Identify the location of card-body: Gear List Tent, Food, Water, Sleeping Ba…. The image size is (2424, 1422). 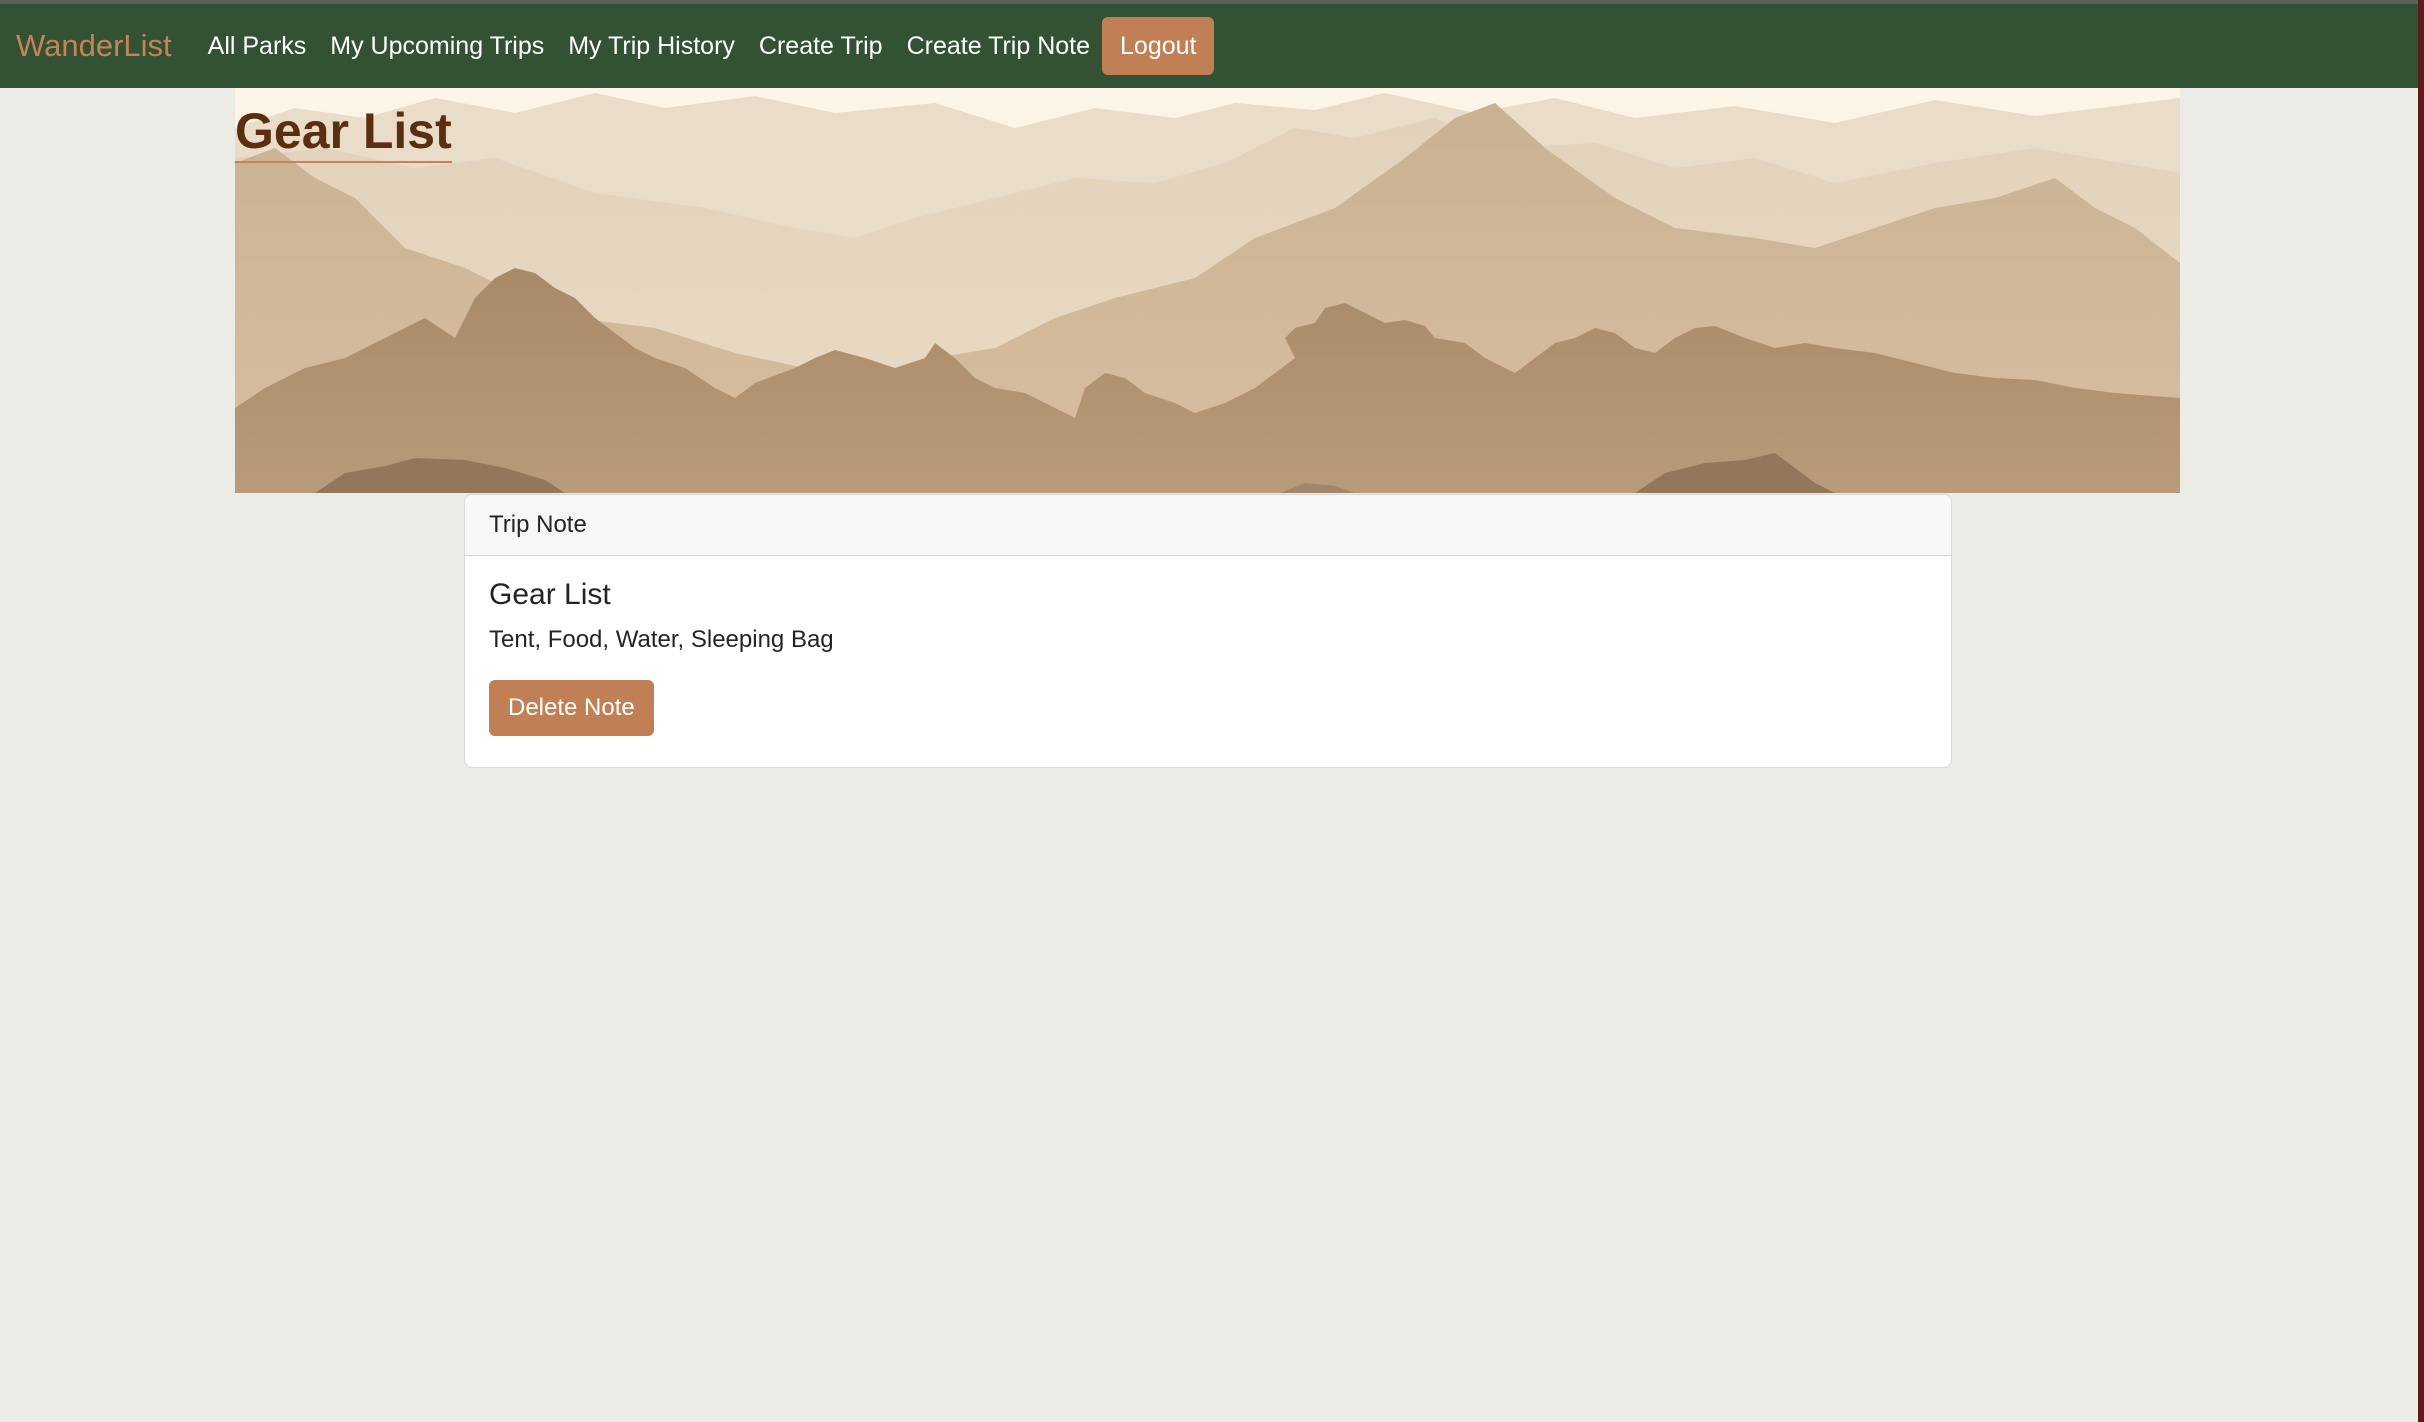
(1208, 657).